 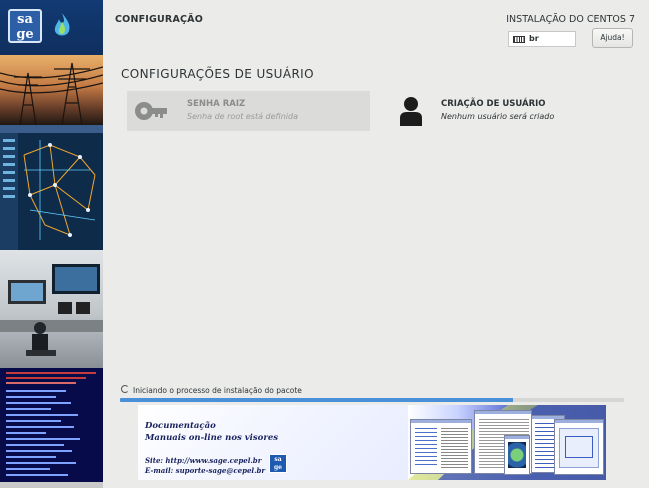 I want to click on control-room-image, so click(x=51, y=309).